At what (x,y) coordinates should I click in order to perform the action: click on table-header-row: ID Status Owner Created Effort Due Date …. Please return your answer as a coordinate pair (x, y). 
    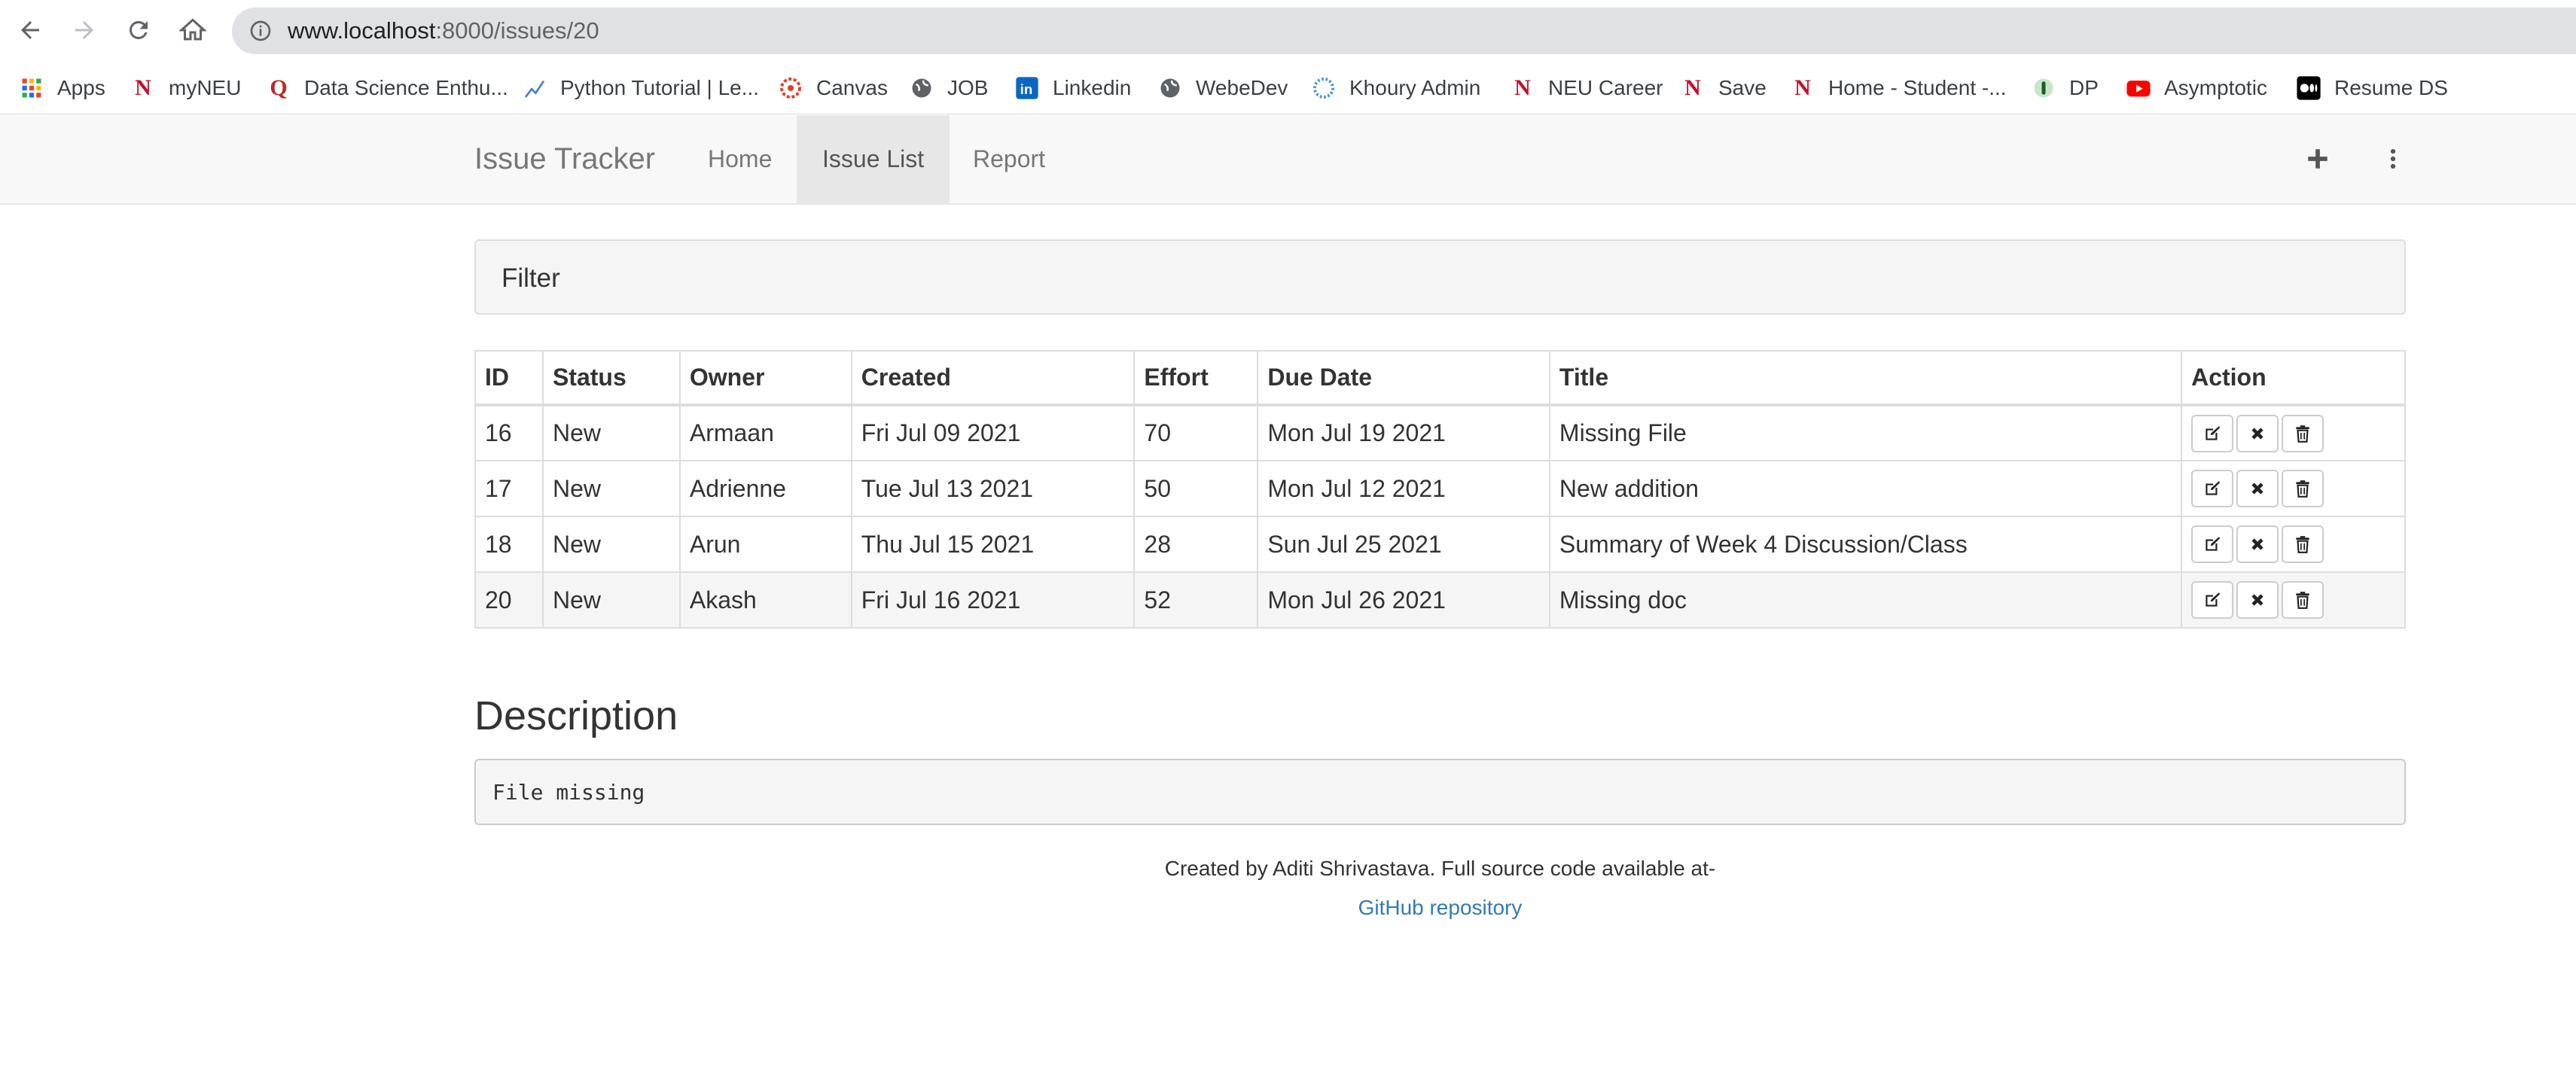
    Looking at the image, I should click on (1440, 378).